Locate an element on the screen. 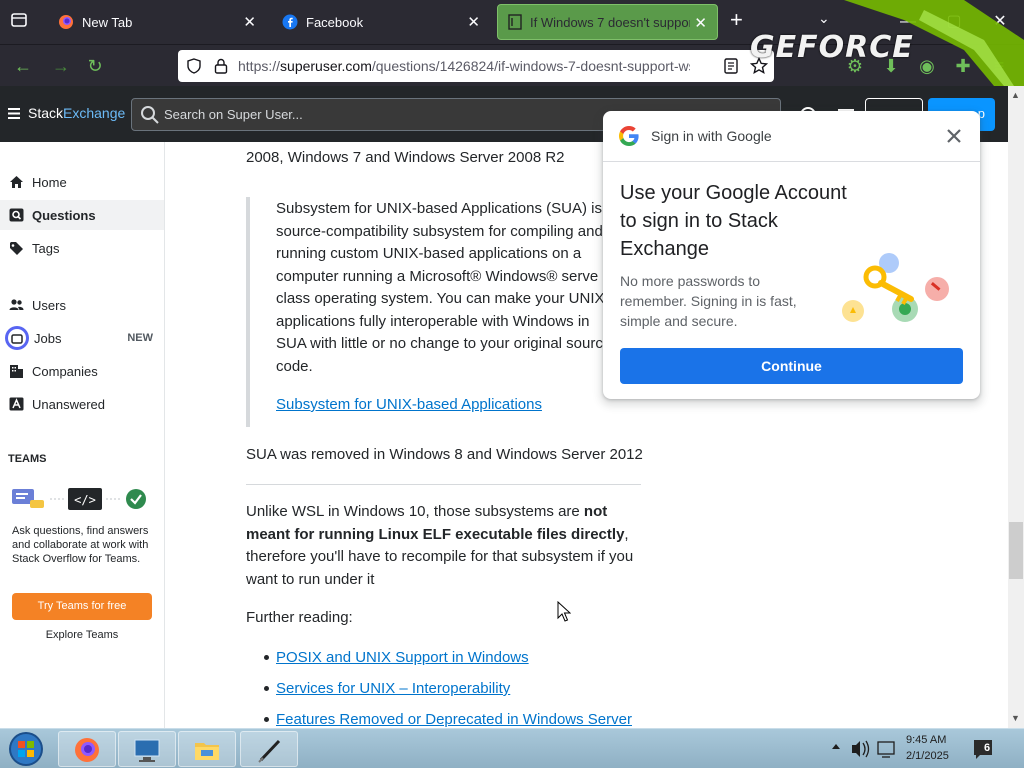  monitor-icon is located at coordinates (147, 750).